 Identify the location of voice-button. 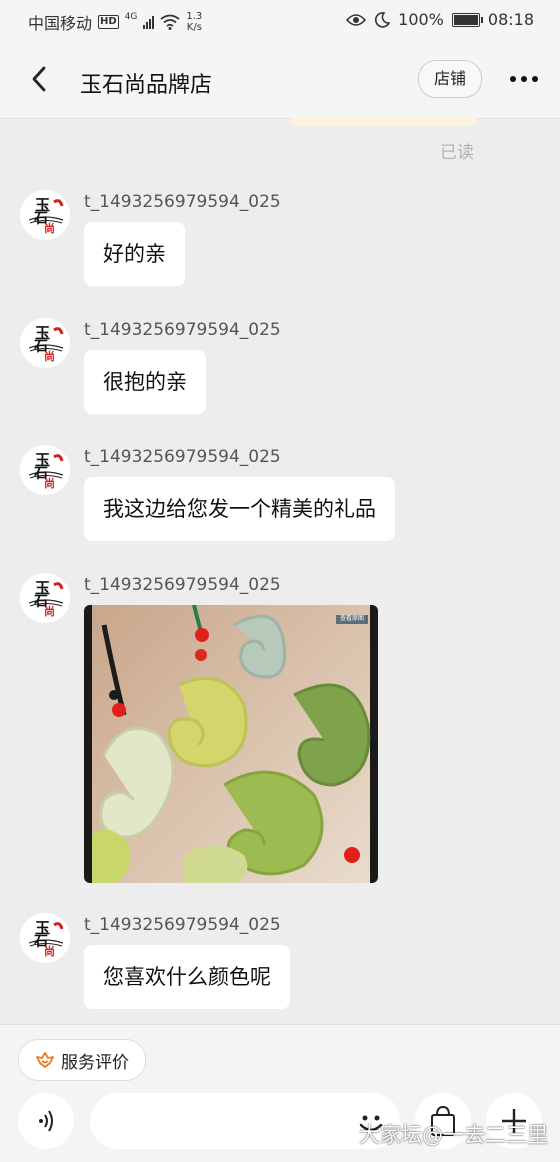
(46, 1121).